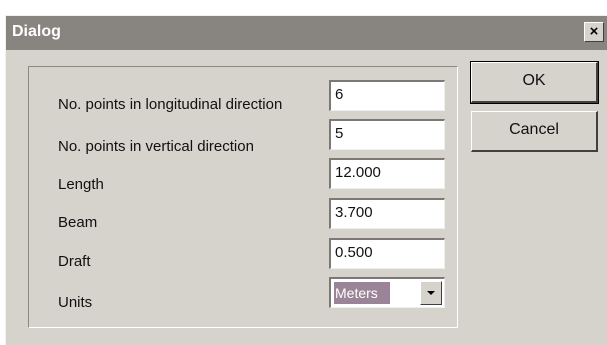 The height and width of the screenshot is (345, 607). Describe the element at coordinates (387, 253) in the screenshot. I see `draft-input: 0.500` at that location.